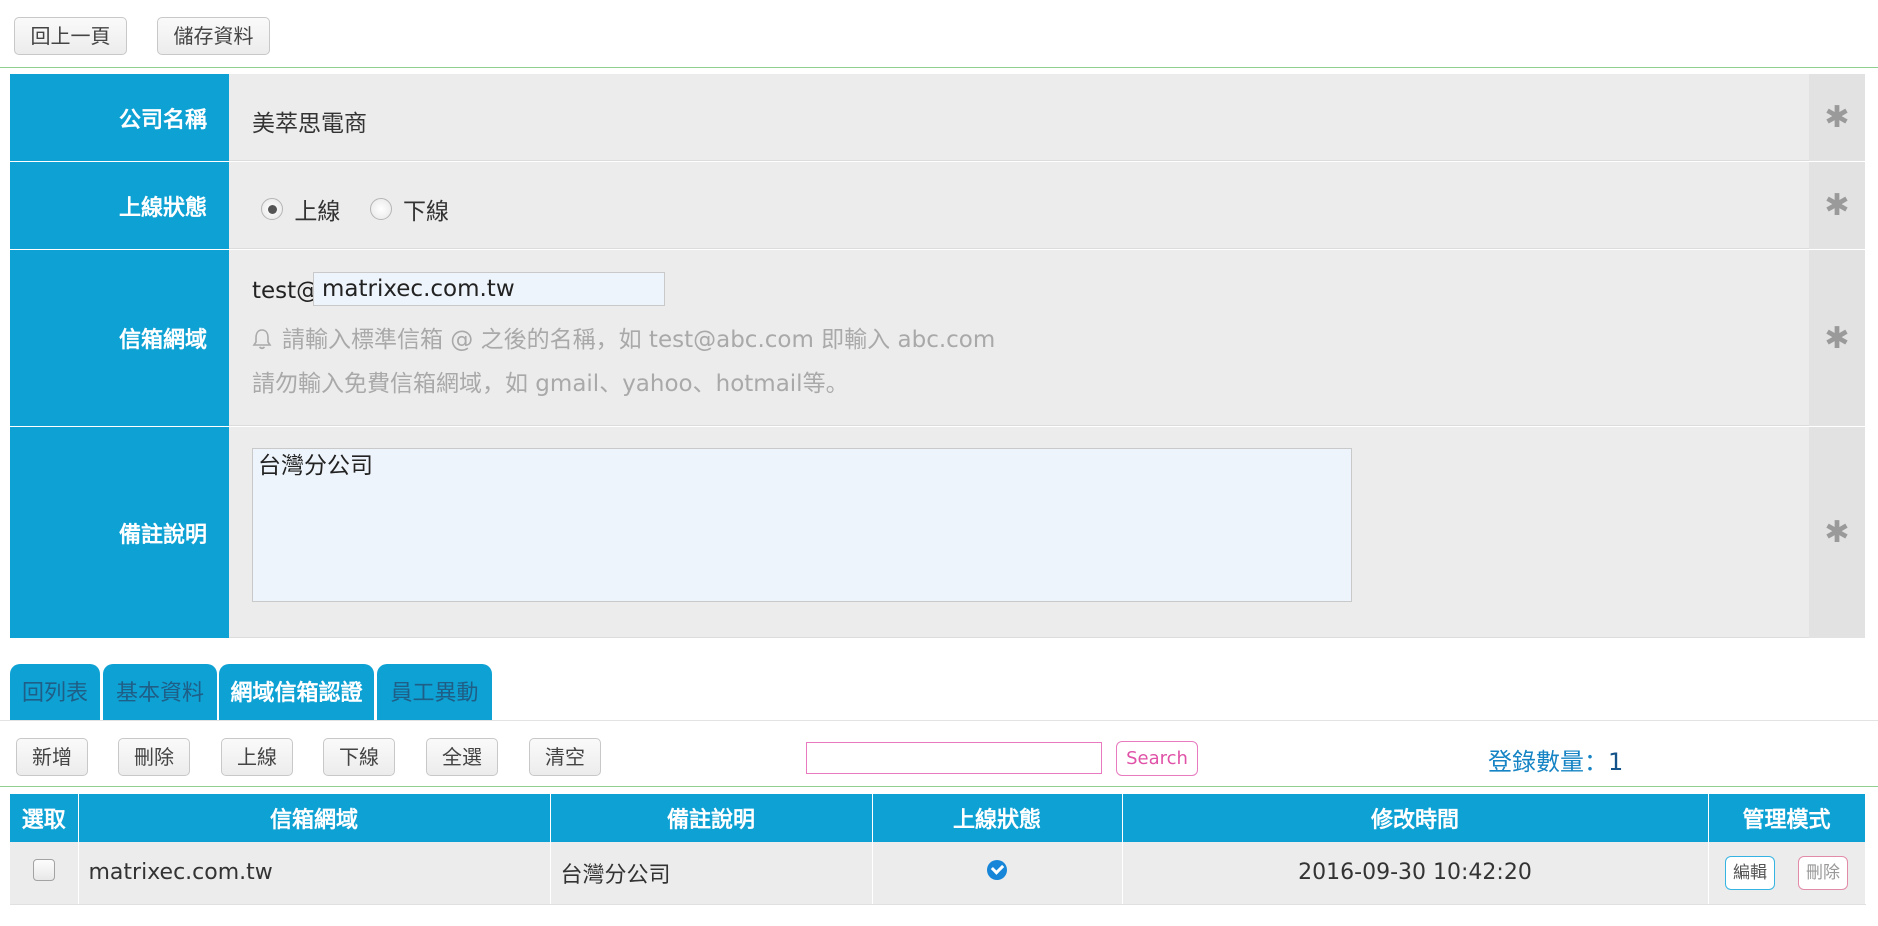 The width and height of the screenshot is (1878, 926). Describe the element at coordinates (434, 692) in the screenshot. I see `tab-employee-changes: 員工異動` at that location.